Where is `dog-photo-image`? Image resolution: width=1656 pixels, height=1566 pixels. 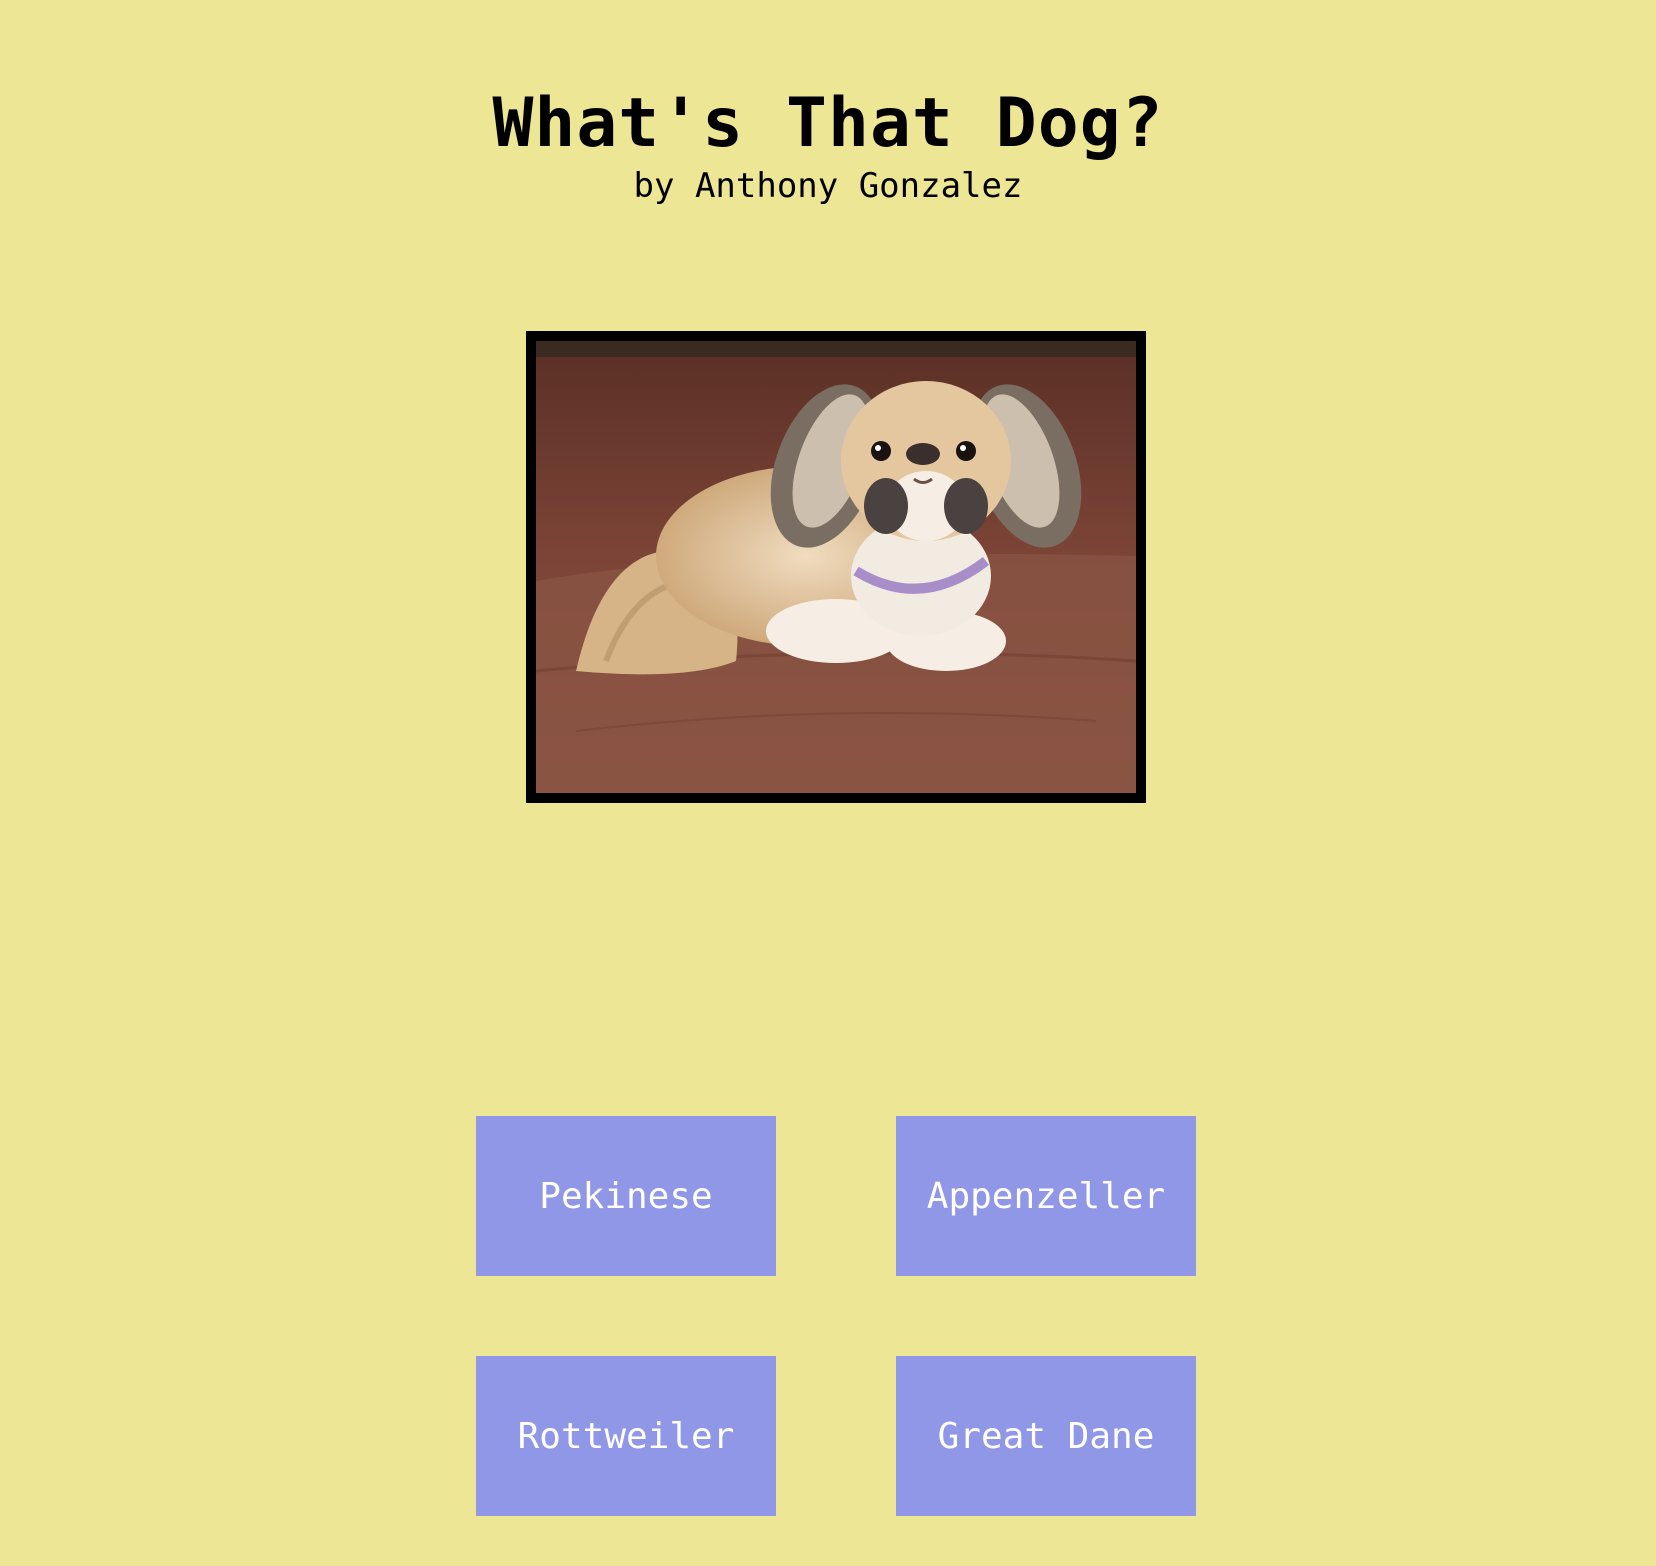 dog-photo-image is located at coordinates (836, 567).